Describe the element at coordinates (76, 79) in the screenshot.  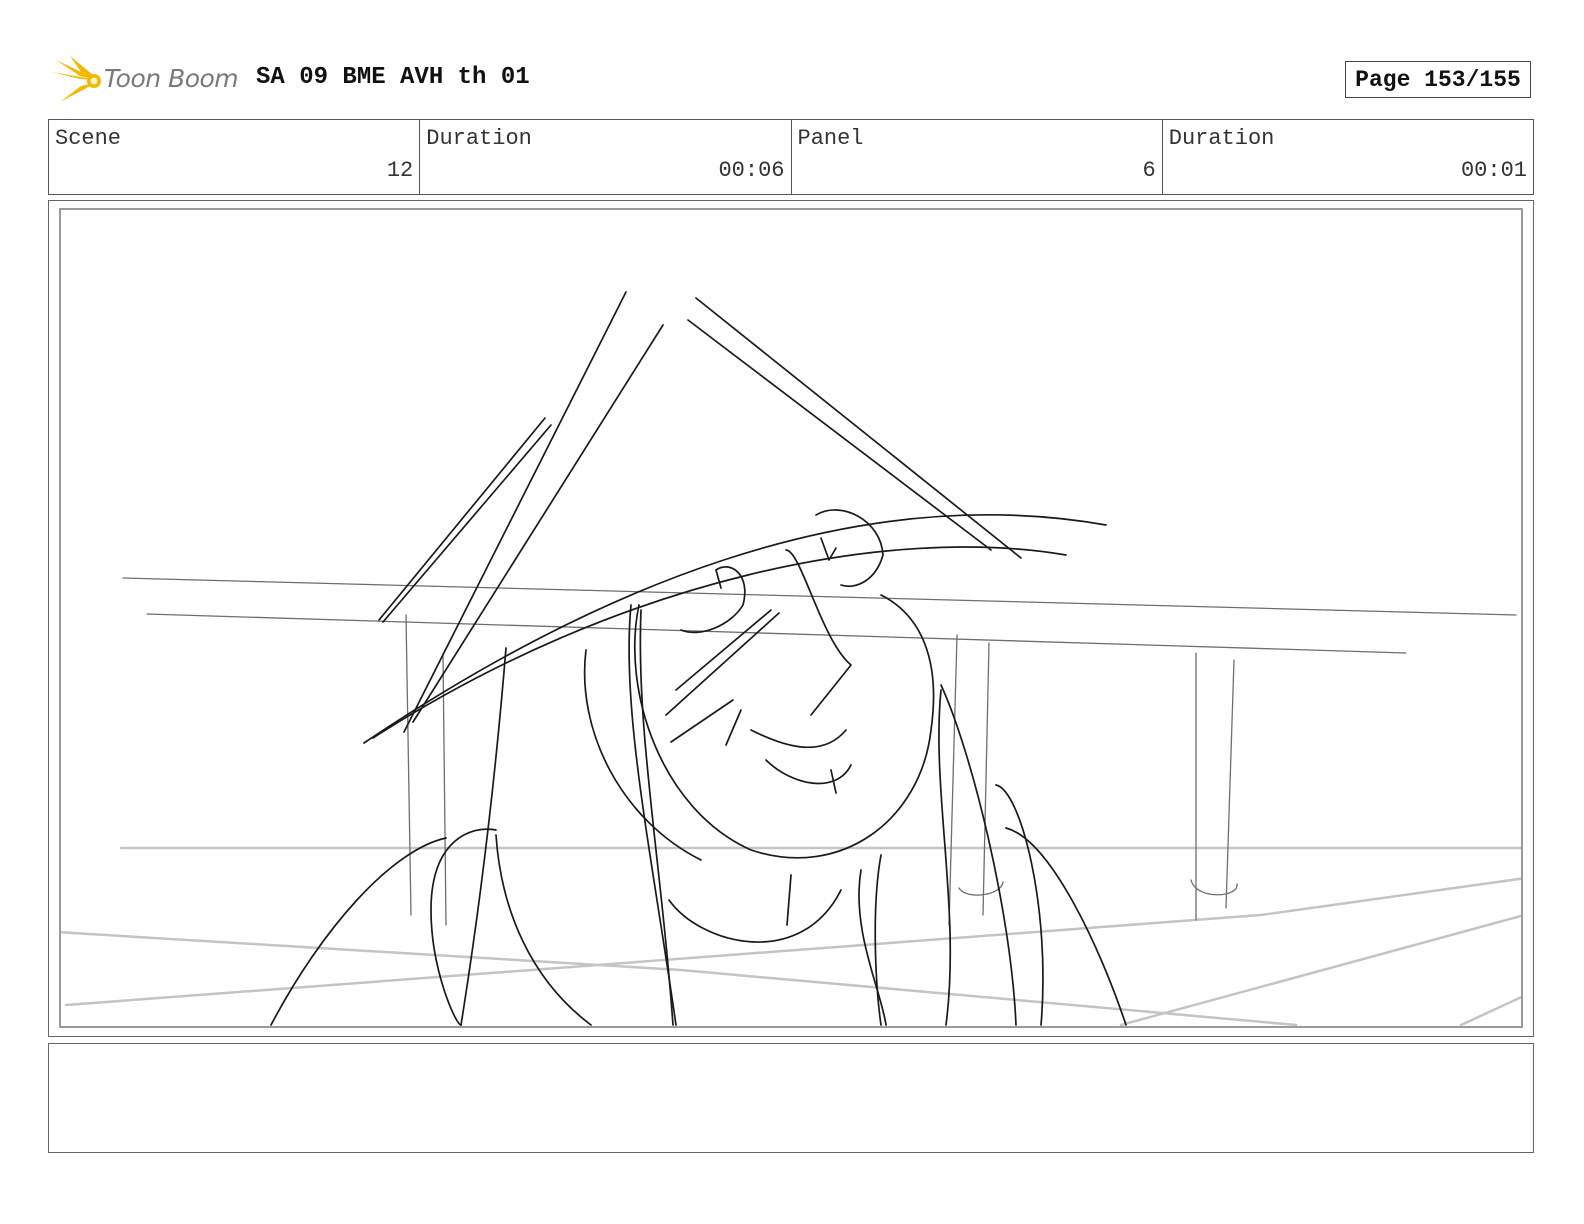
I see `starburst-icon` at that location.